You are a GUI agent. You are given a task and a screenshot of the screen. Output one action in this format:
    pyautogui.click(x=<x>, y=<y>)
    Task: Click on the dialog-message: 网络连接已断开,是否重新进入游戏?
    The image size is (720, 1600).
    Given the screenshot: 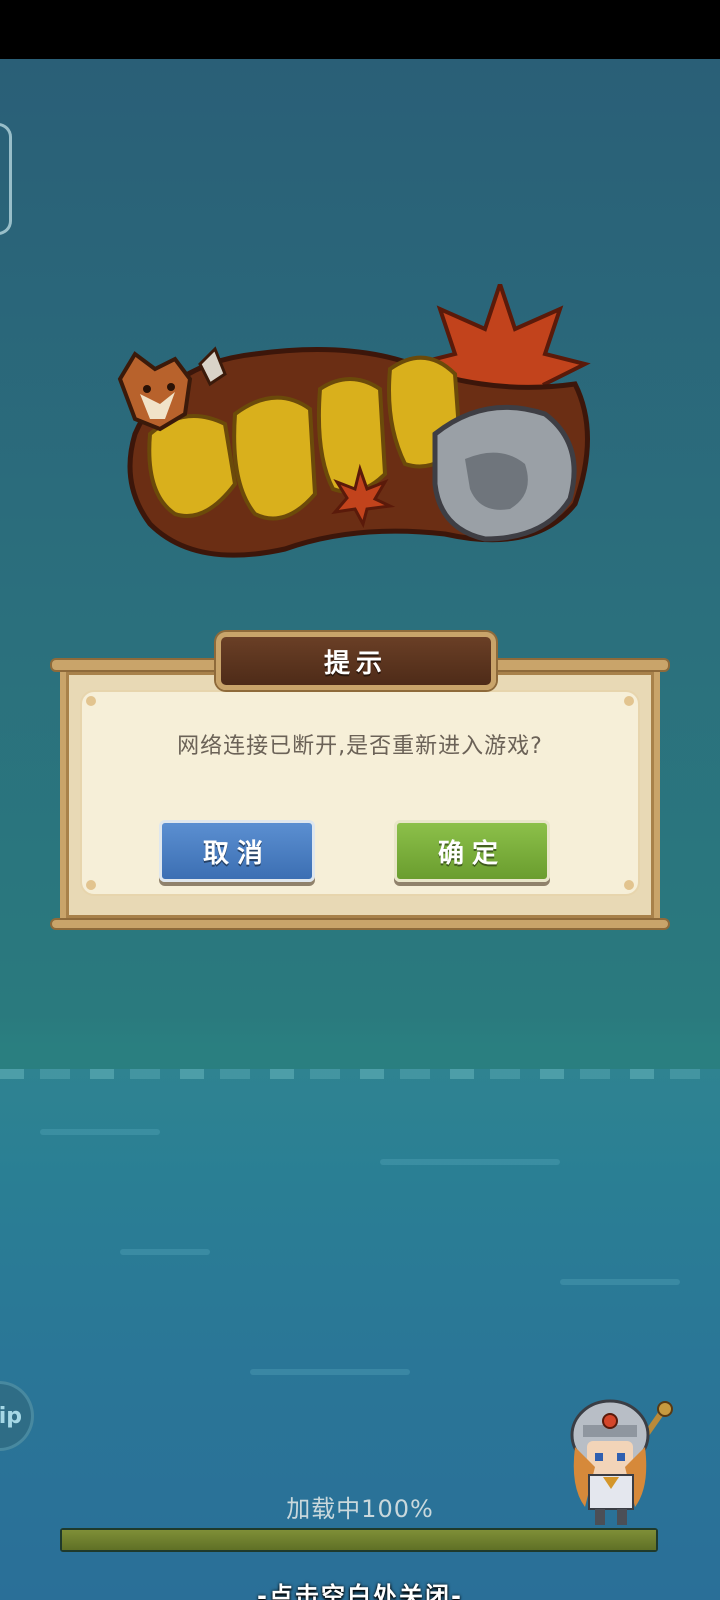 What is the action you would take?
    pyautogui.click(x=360, y=746)
    